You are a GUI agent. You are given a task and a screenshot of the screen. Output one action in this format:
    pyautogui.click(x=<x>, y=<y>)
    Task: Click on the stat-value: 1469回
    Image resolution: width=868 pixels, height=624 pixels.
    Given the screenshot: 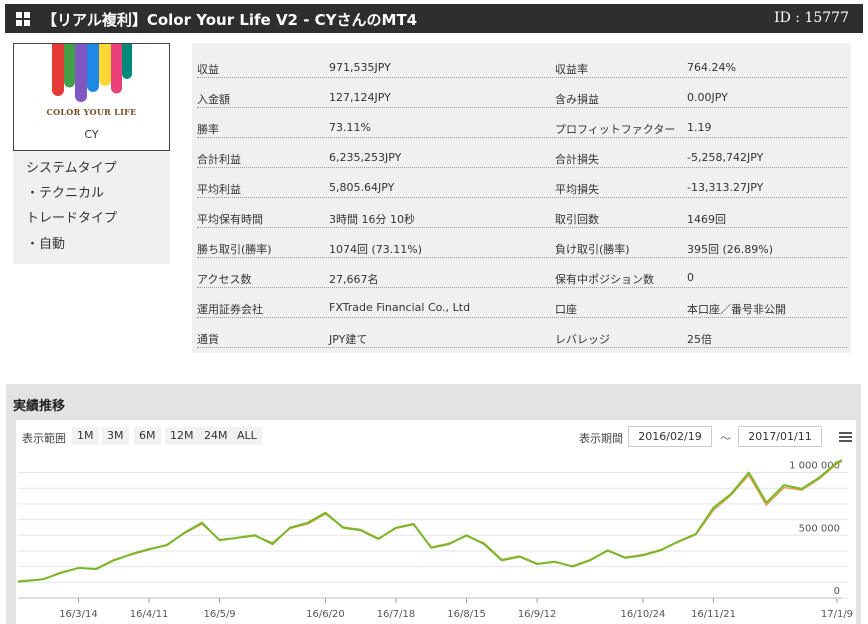 What is the action you would take?
    pyautogui.click(x=706, y=219)
    